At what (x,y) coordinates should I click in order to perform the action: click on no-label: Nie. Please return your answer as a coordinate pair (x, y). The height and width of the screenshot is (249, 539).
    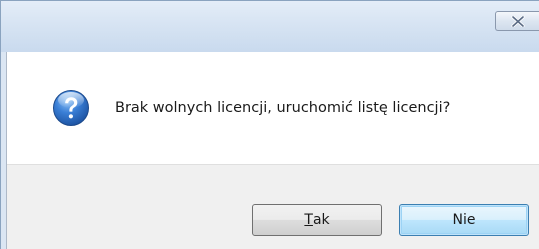
    Looking at the image, I should click on (464, 220).